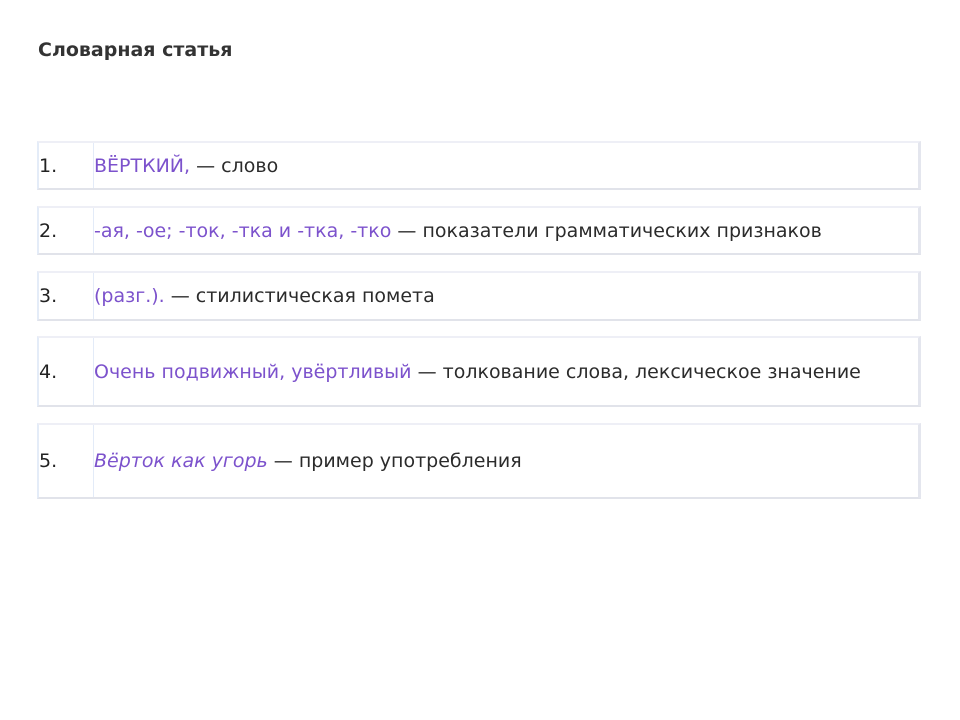 The image size is (960, 720). What do you see at coordinates (66, 165) in the screenshot?
I see `entry-number: 1.` at bounding box center [66, 165].